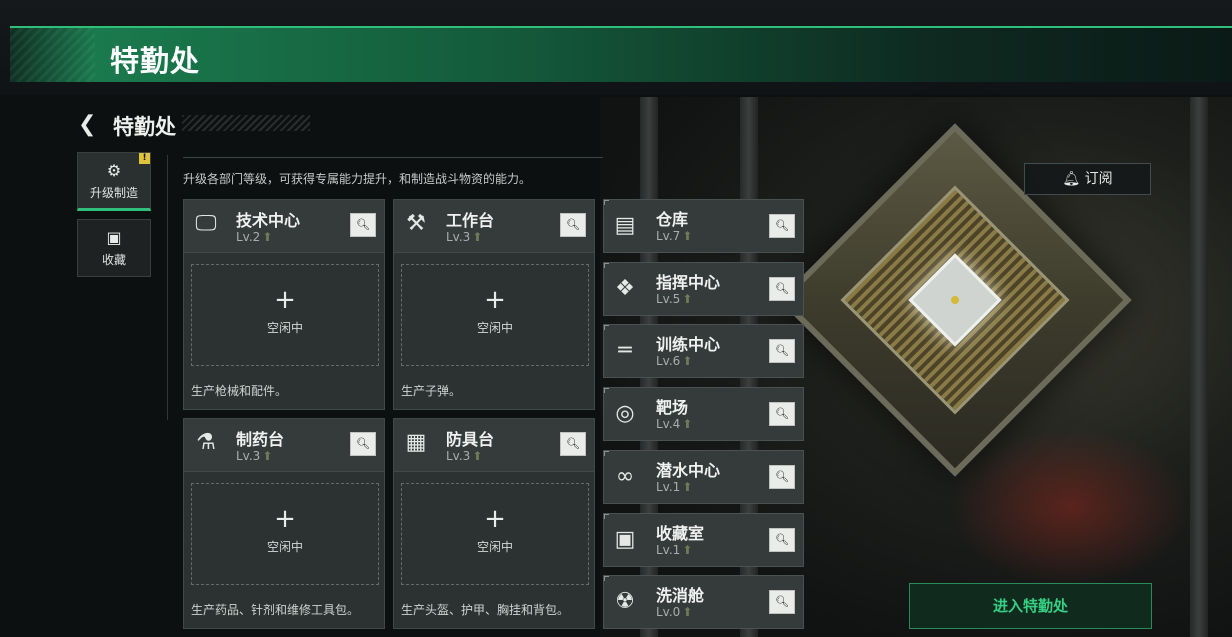 The width and height of the screenshot is (1232, 637). What do you see at coordinates (431, 391) in the screenshot?
I see `card-description: 生产子弹。` at bounding box center [431, 391].